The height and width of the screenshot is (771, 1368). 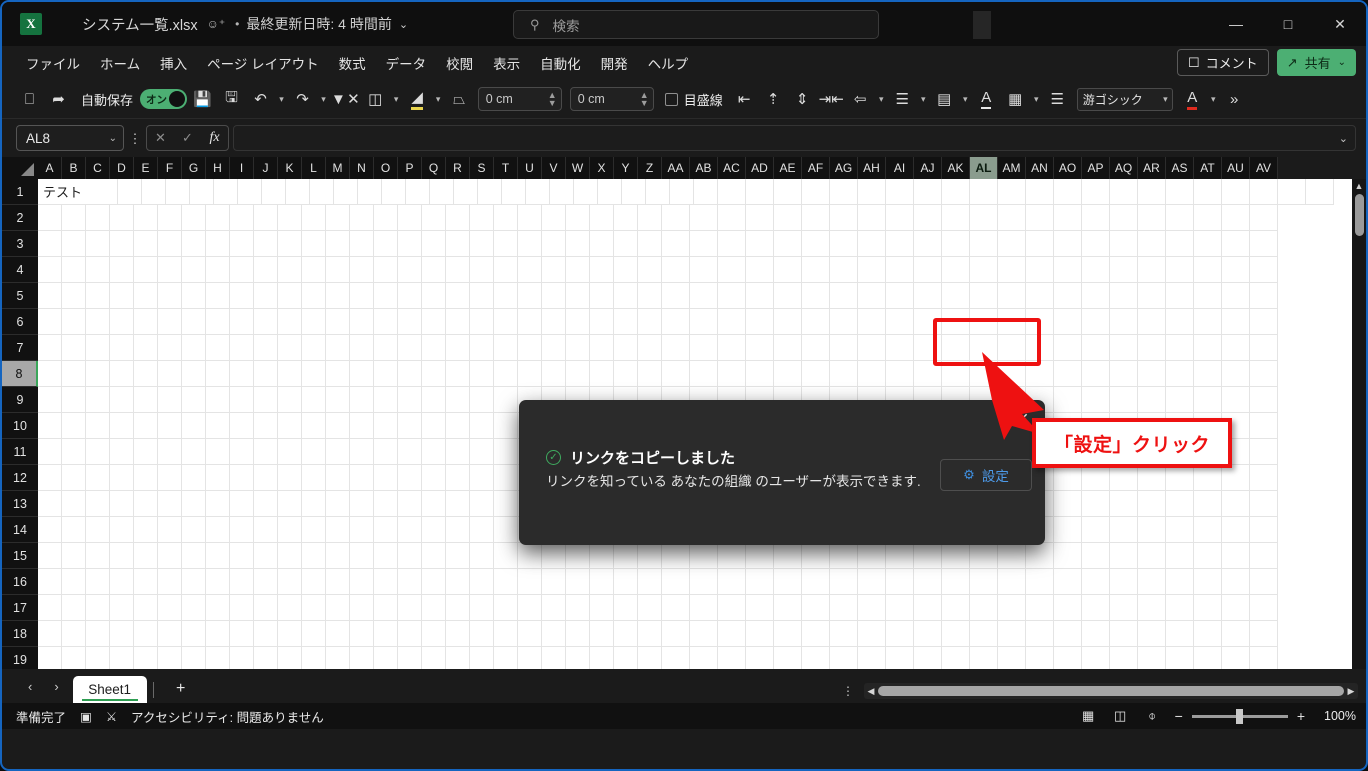 What do you see at coordinates (1068, 530) in the screenshot?
I see `cell-AO14` at bounding box center [1068, 530].